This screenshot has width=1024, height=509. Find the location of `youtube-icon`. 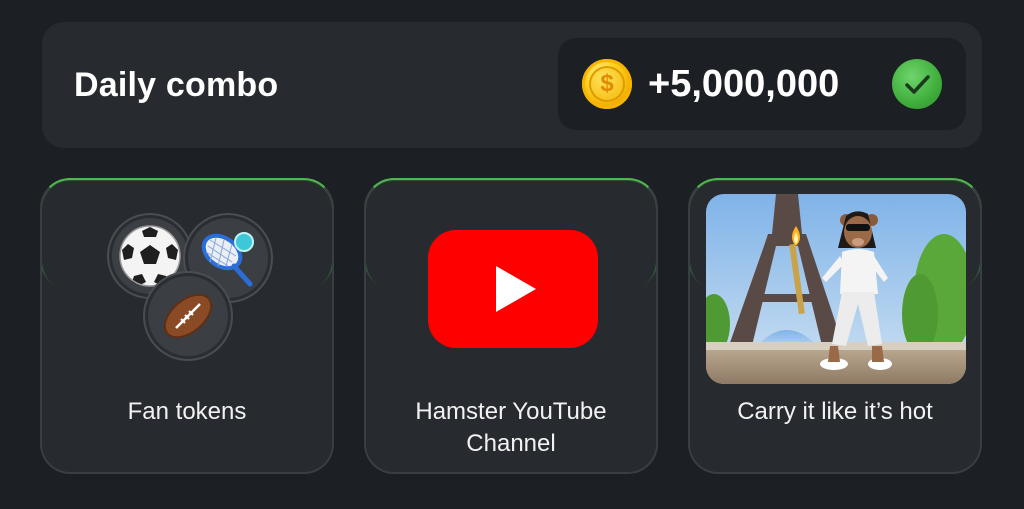

youtube-icon is located at coordinates (513, 289).